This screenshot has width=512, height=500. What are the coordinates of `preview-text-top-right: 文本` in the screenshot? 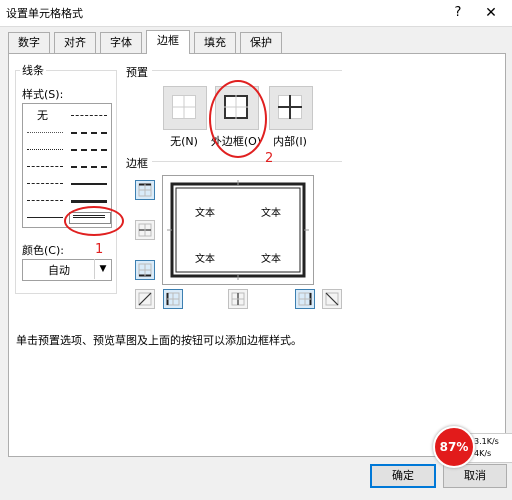 It's located at (271, 213).